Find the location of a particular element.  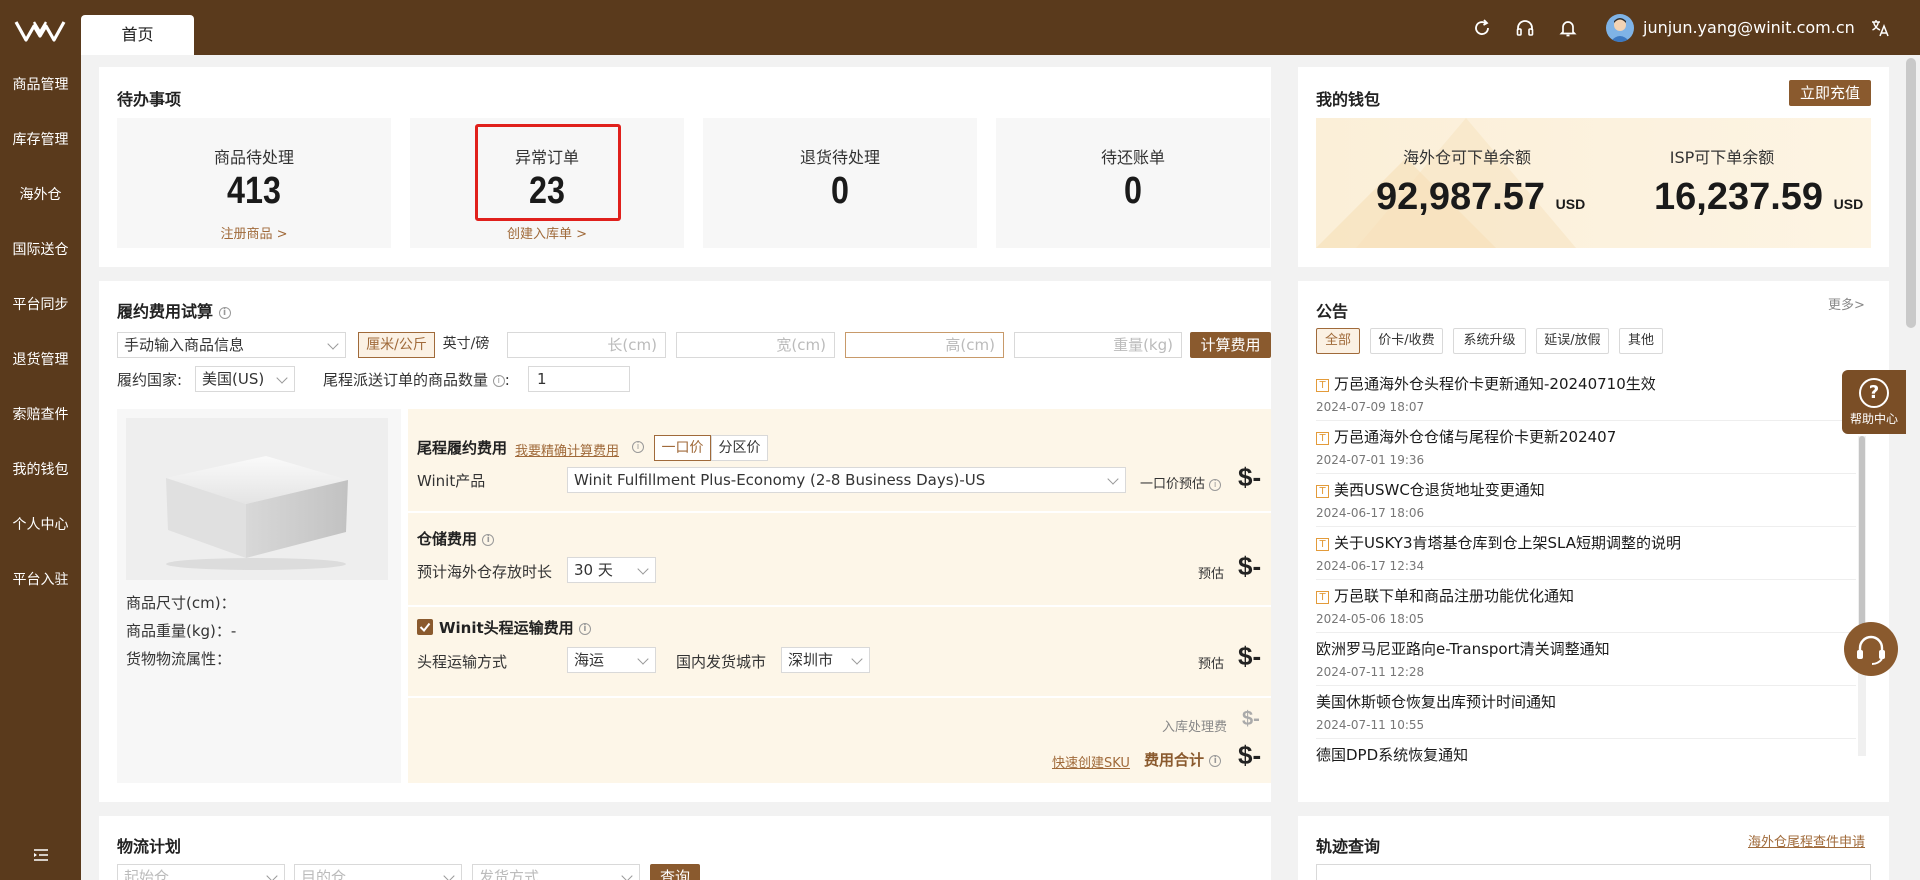

winit-logo-icon is located at coordinates (40, 31).